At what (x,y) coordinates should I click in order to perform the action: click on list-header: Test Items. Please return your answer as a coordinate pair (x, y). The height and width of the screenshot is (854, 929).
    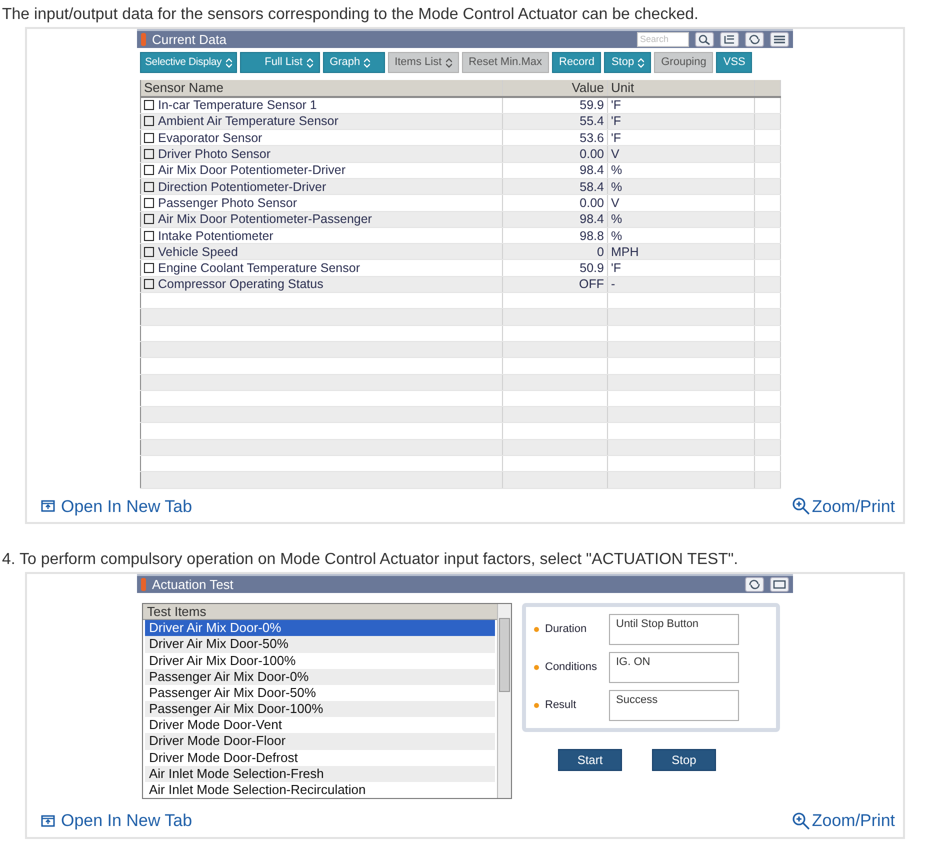
    Looking at the image, I should click on (320, 612).